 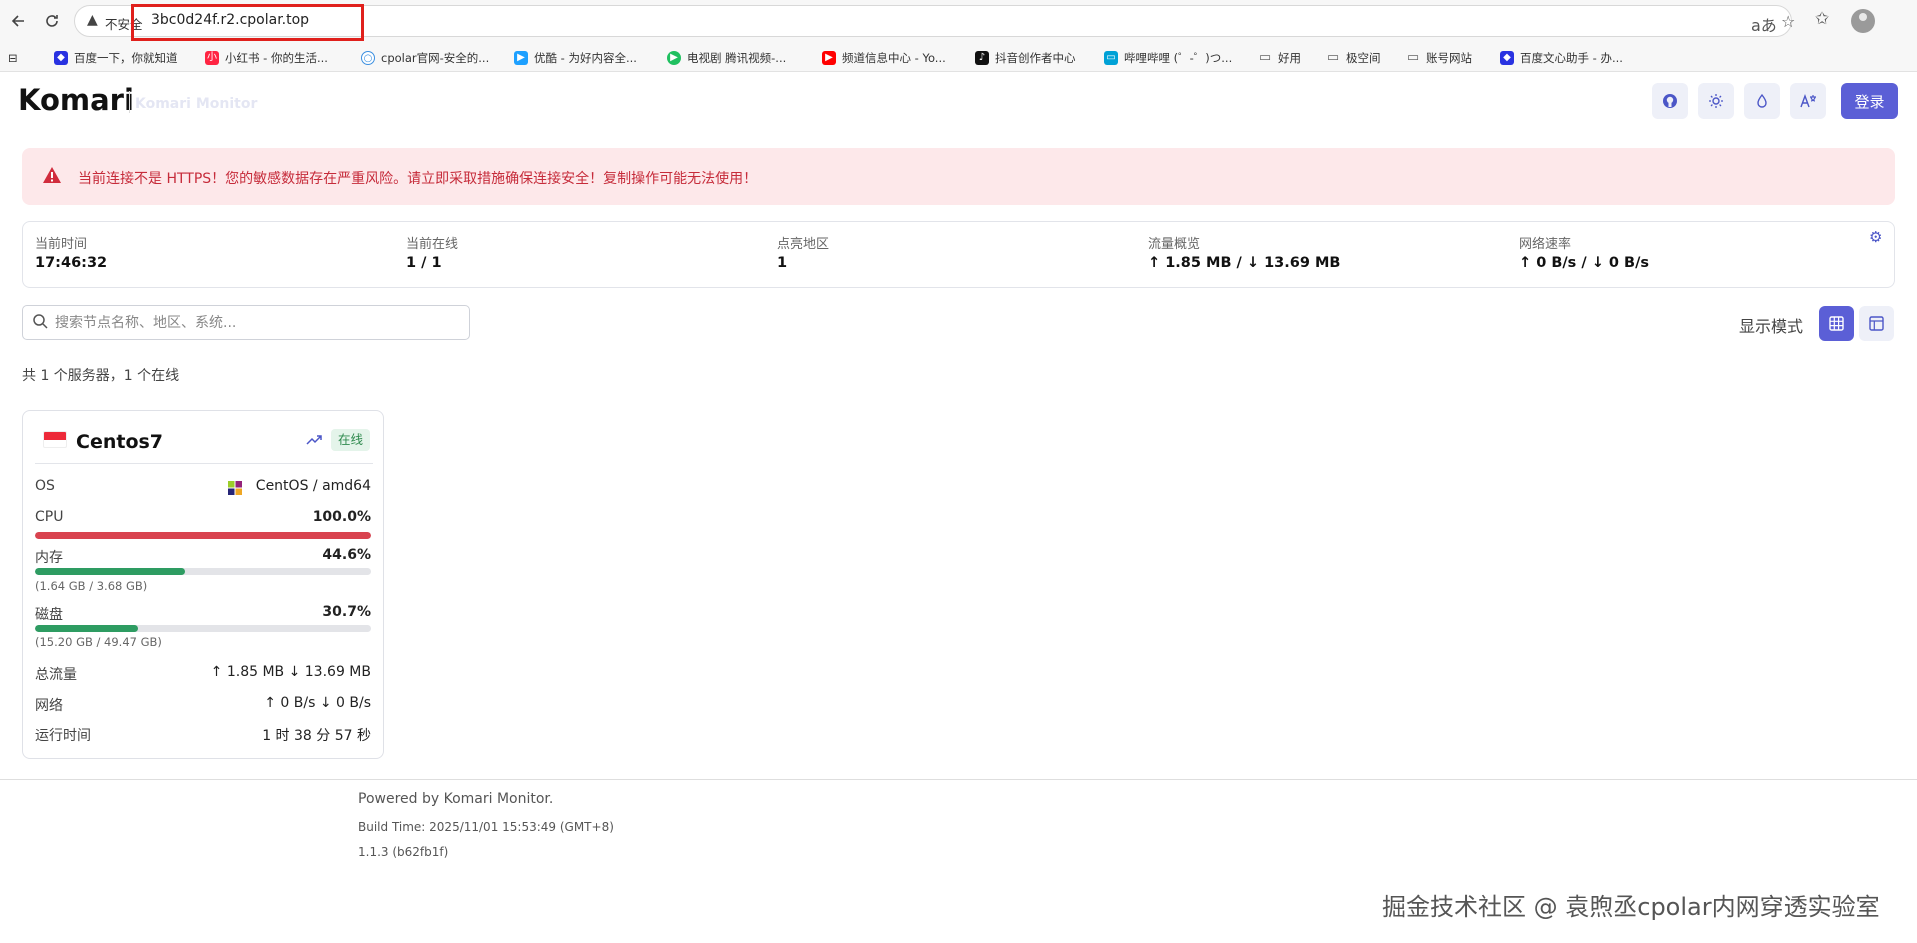 I want to click on footer-version: 1.1.3 (b62fb1f), so click(x=403, y=852).